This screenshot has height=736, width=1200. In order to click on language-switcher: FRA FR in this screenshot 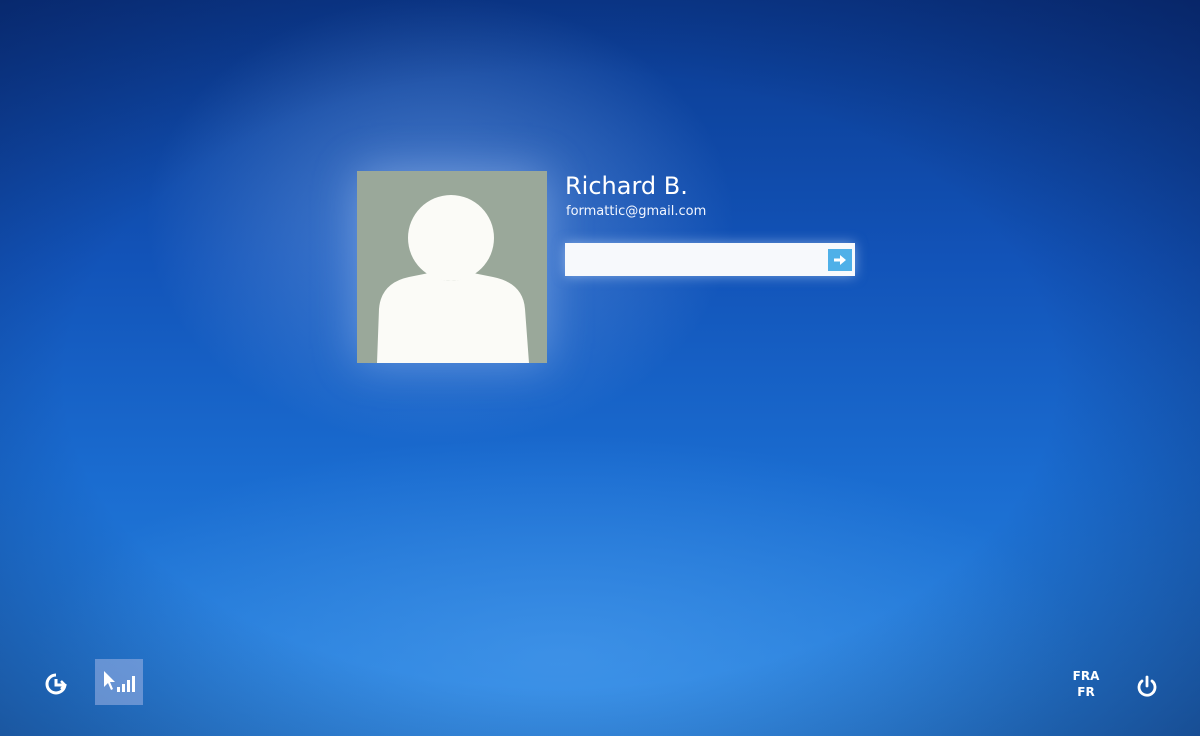, I will do `click(1086, 688)`.